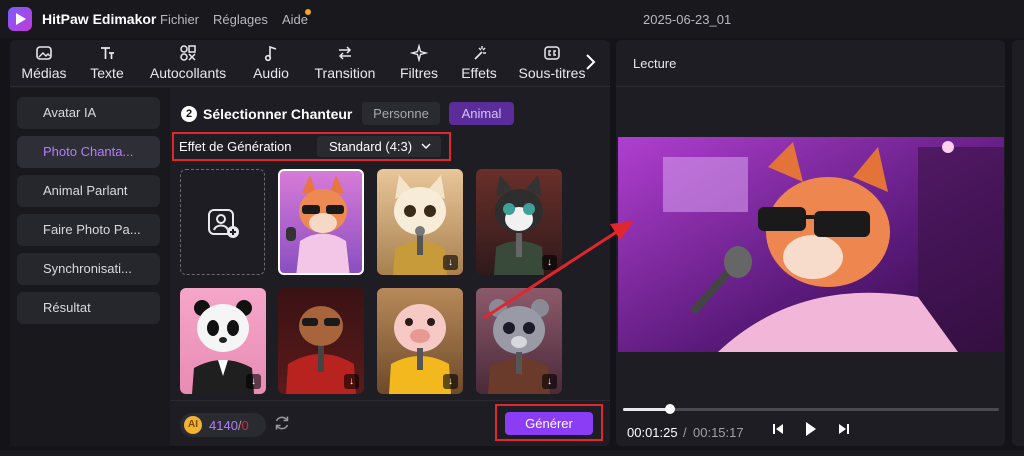 This screenshot has width=1024, height=456. Describe the element at coordinates (310, 86) in the screenshot. I see `toolbar-divider` at that location.